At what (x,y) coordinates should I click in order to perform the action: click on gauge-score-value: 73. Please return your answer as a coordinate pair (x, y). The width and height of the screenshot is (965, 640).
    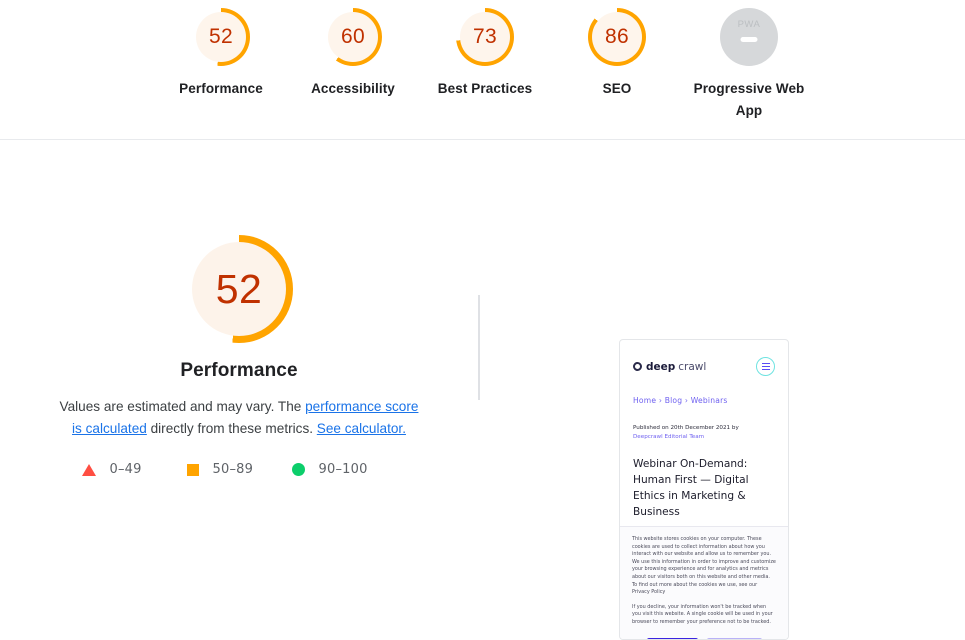
    Looking at the image, I should click on (485, 36).